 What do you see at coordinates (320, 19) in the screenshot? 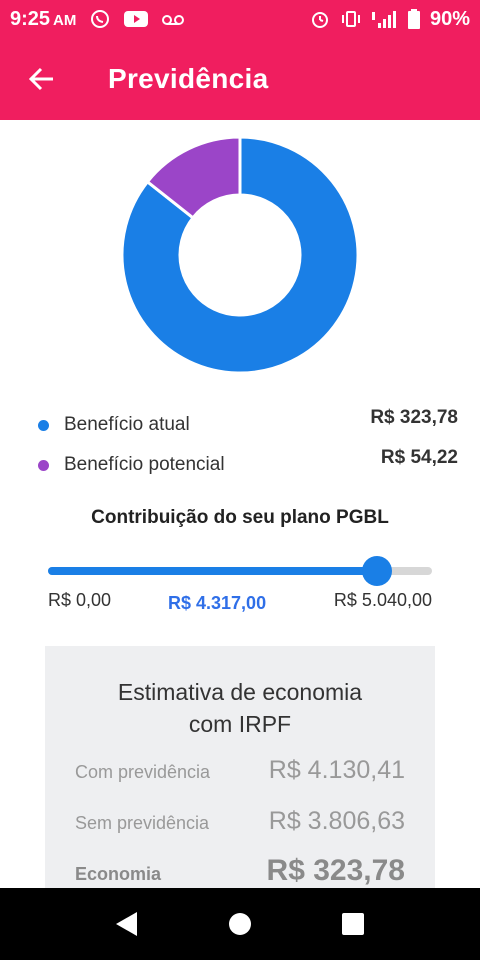
I see `alarm-icon` at bounding box center [320, 19].